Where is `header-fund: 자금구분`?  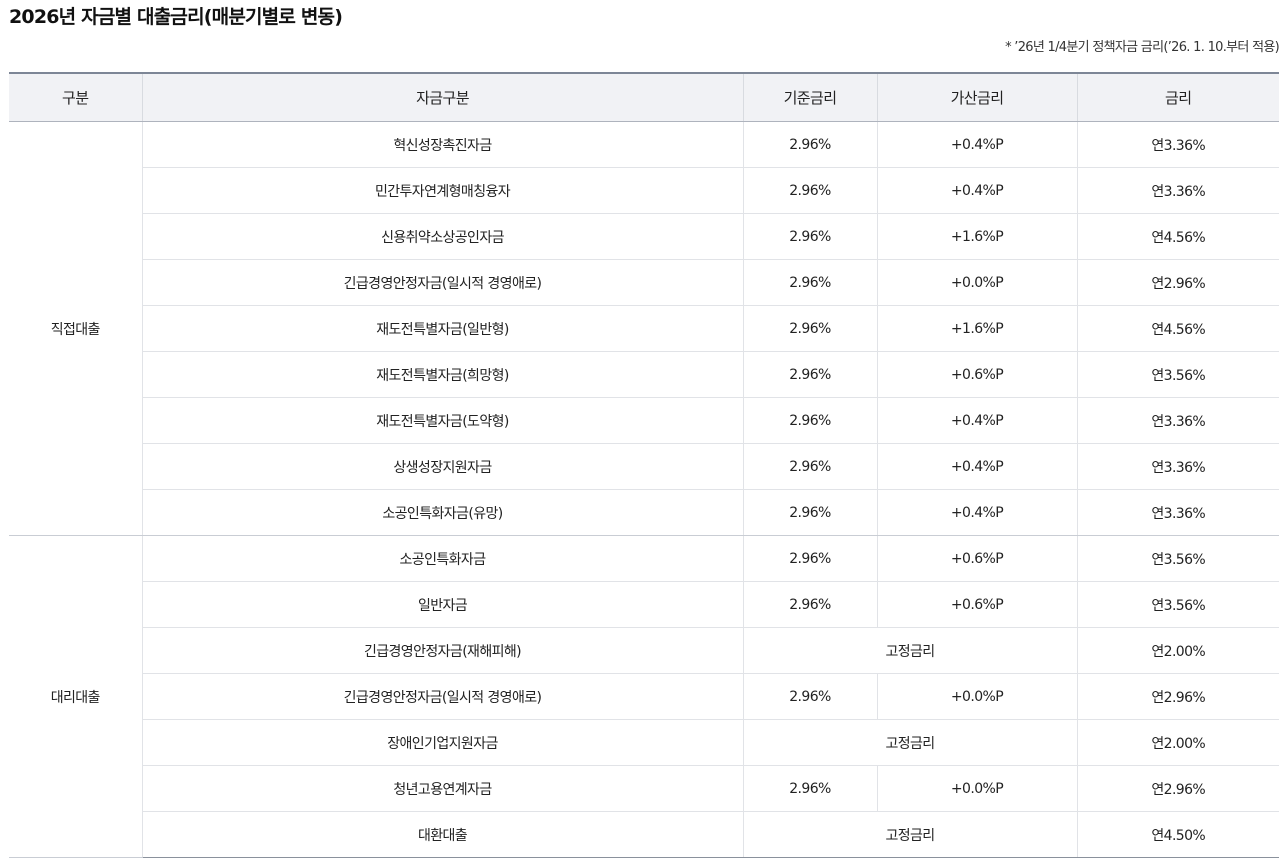 header-fund: 자금구분 is located at coordinates (442, 97).